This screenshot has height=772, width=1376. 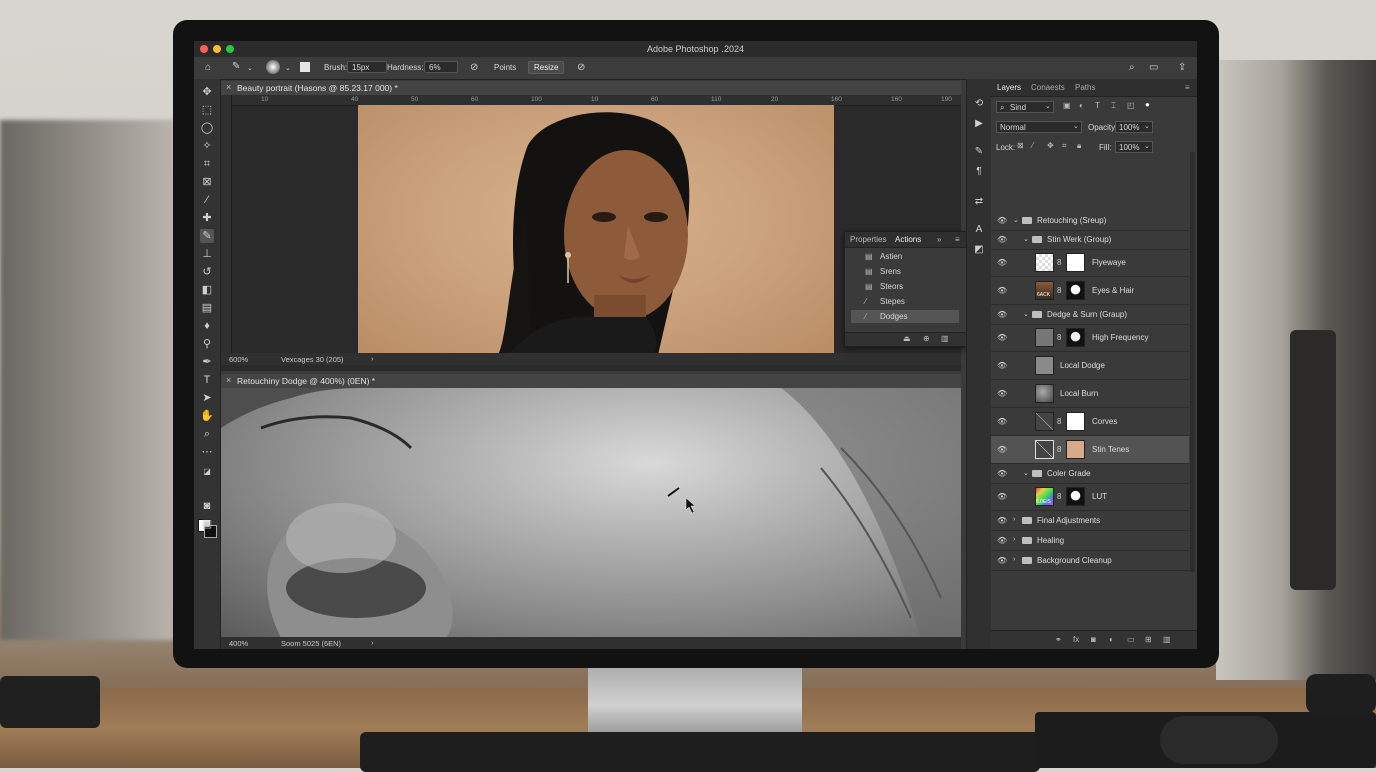 What do you see at coordinates (926, 338) in the screenshot?
I see `new-action-icon: ⊕` at bounding box center [926, 338].